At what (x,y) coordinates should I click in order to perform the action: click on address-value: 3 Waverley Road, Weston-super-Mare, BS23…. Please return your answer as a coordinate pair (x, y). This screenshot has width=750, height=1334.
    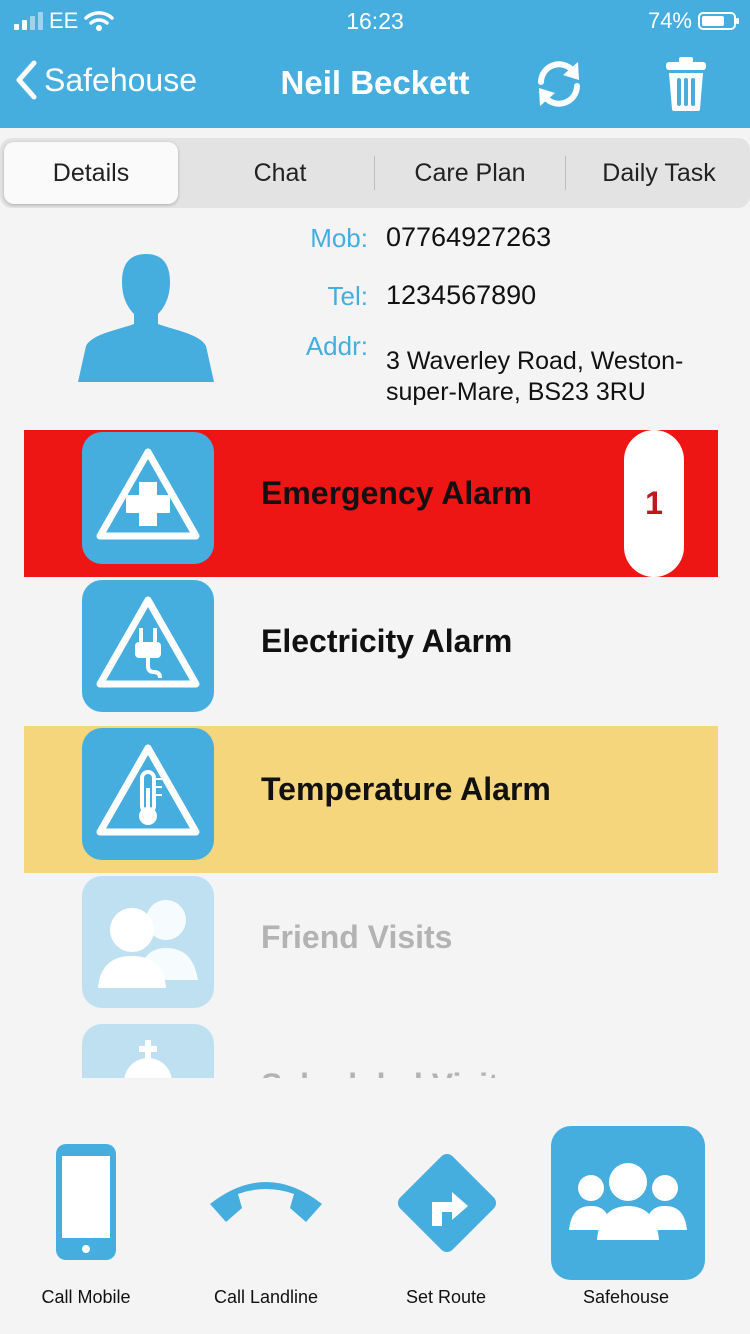
    Looking at the image, I should click on (535, 376).